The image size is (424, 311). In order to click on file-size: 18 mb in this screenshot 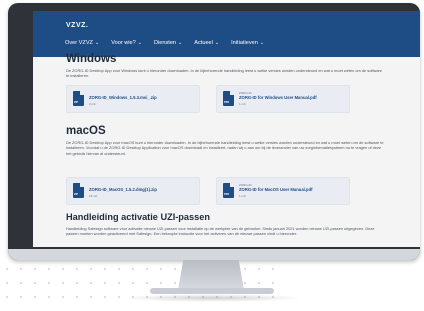, I will do `click(93, 196)`.